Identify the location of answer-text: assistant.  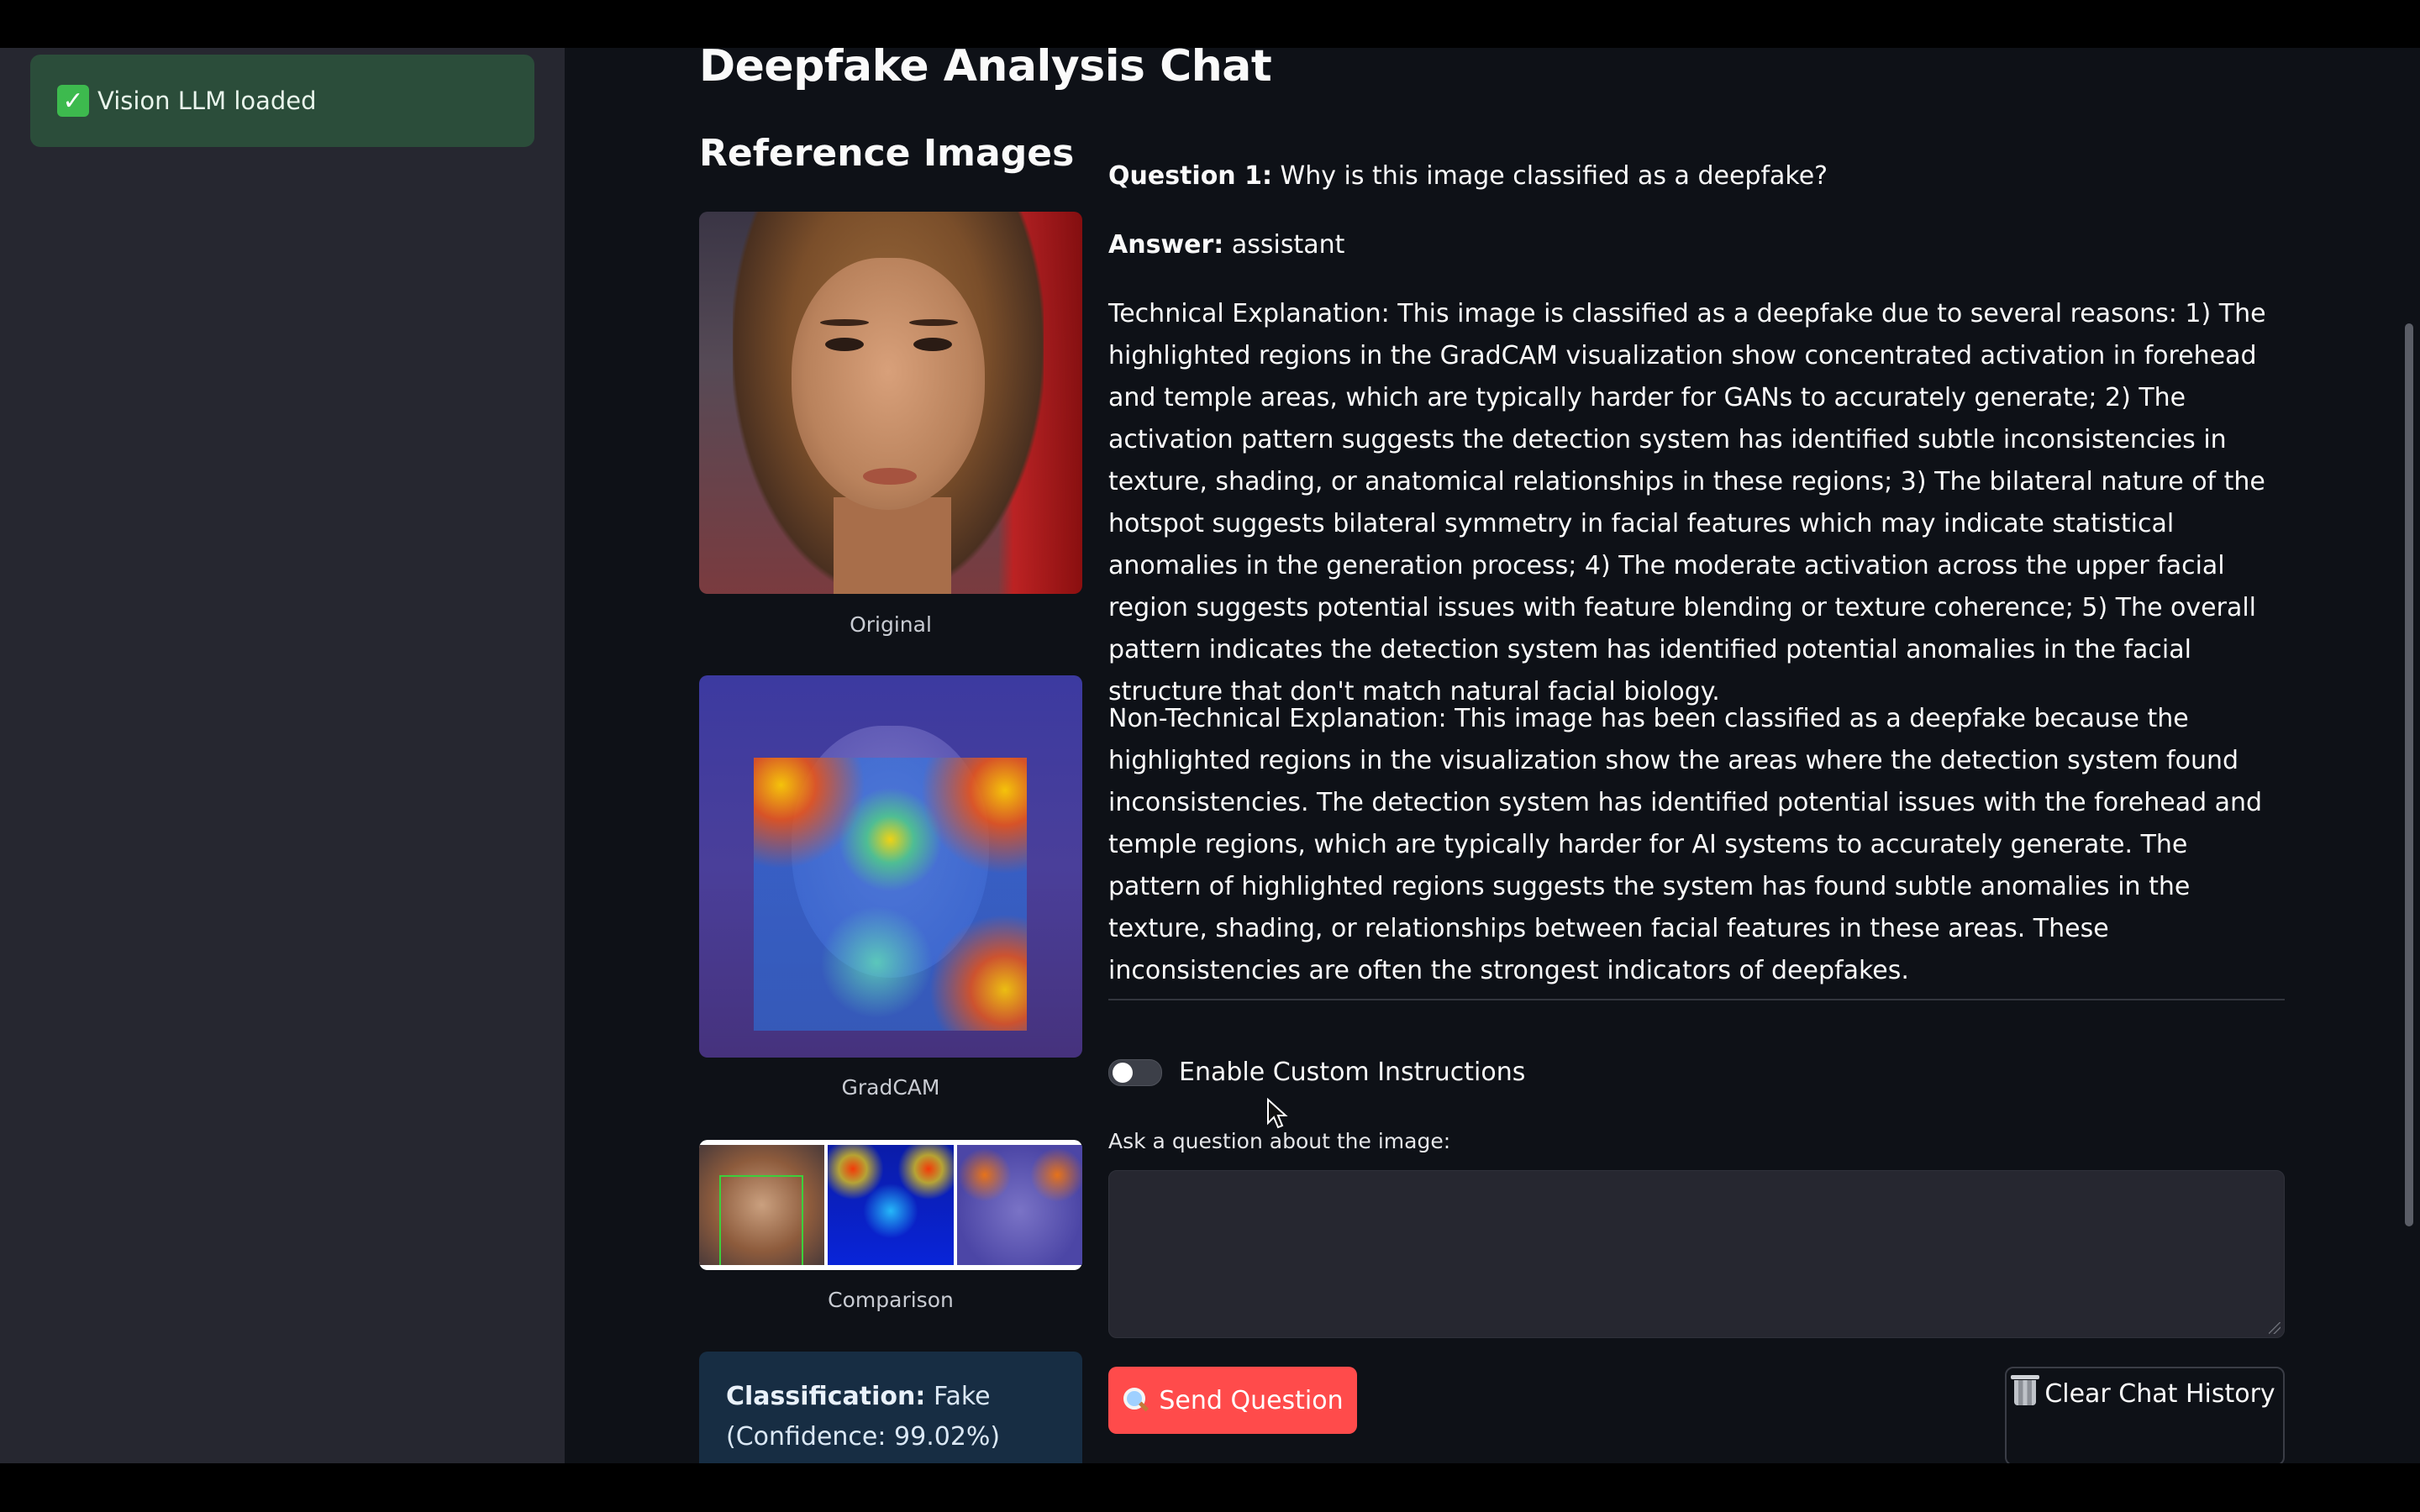
(1288, 245).